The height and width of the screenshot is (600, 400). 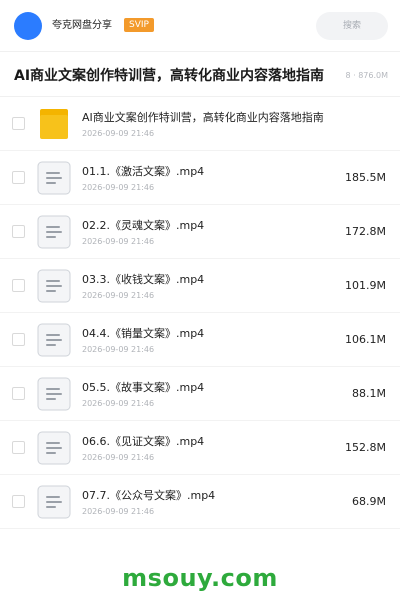 I want to click on username: 夸克网盘分享, so click(x=82, y=25).